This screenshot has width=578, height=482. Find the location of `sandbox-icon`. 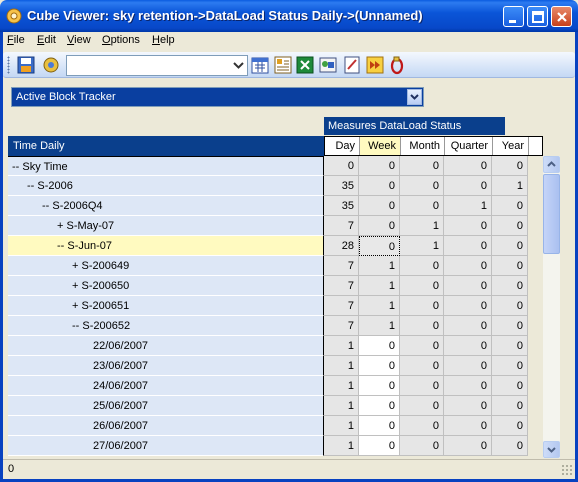

sandbox-icon is located at coordinates (397, 65).